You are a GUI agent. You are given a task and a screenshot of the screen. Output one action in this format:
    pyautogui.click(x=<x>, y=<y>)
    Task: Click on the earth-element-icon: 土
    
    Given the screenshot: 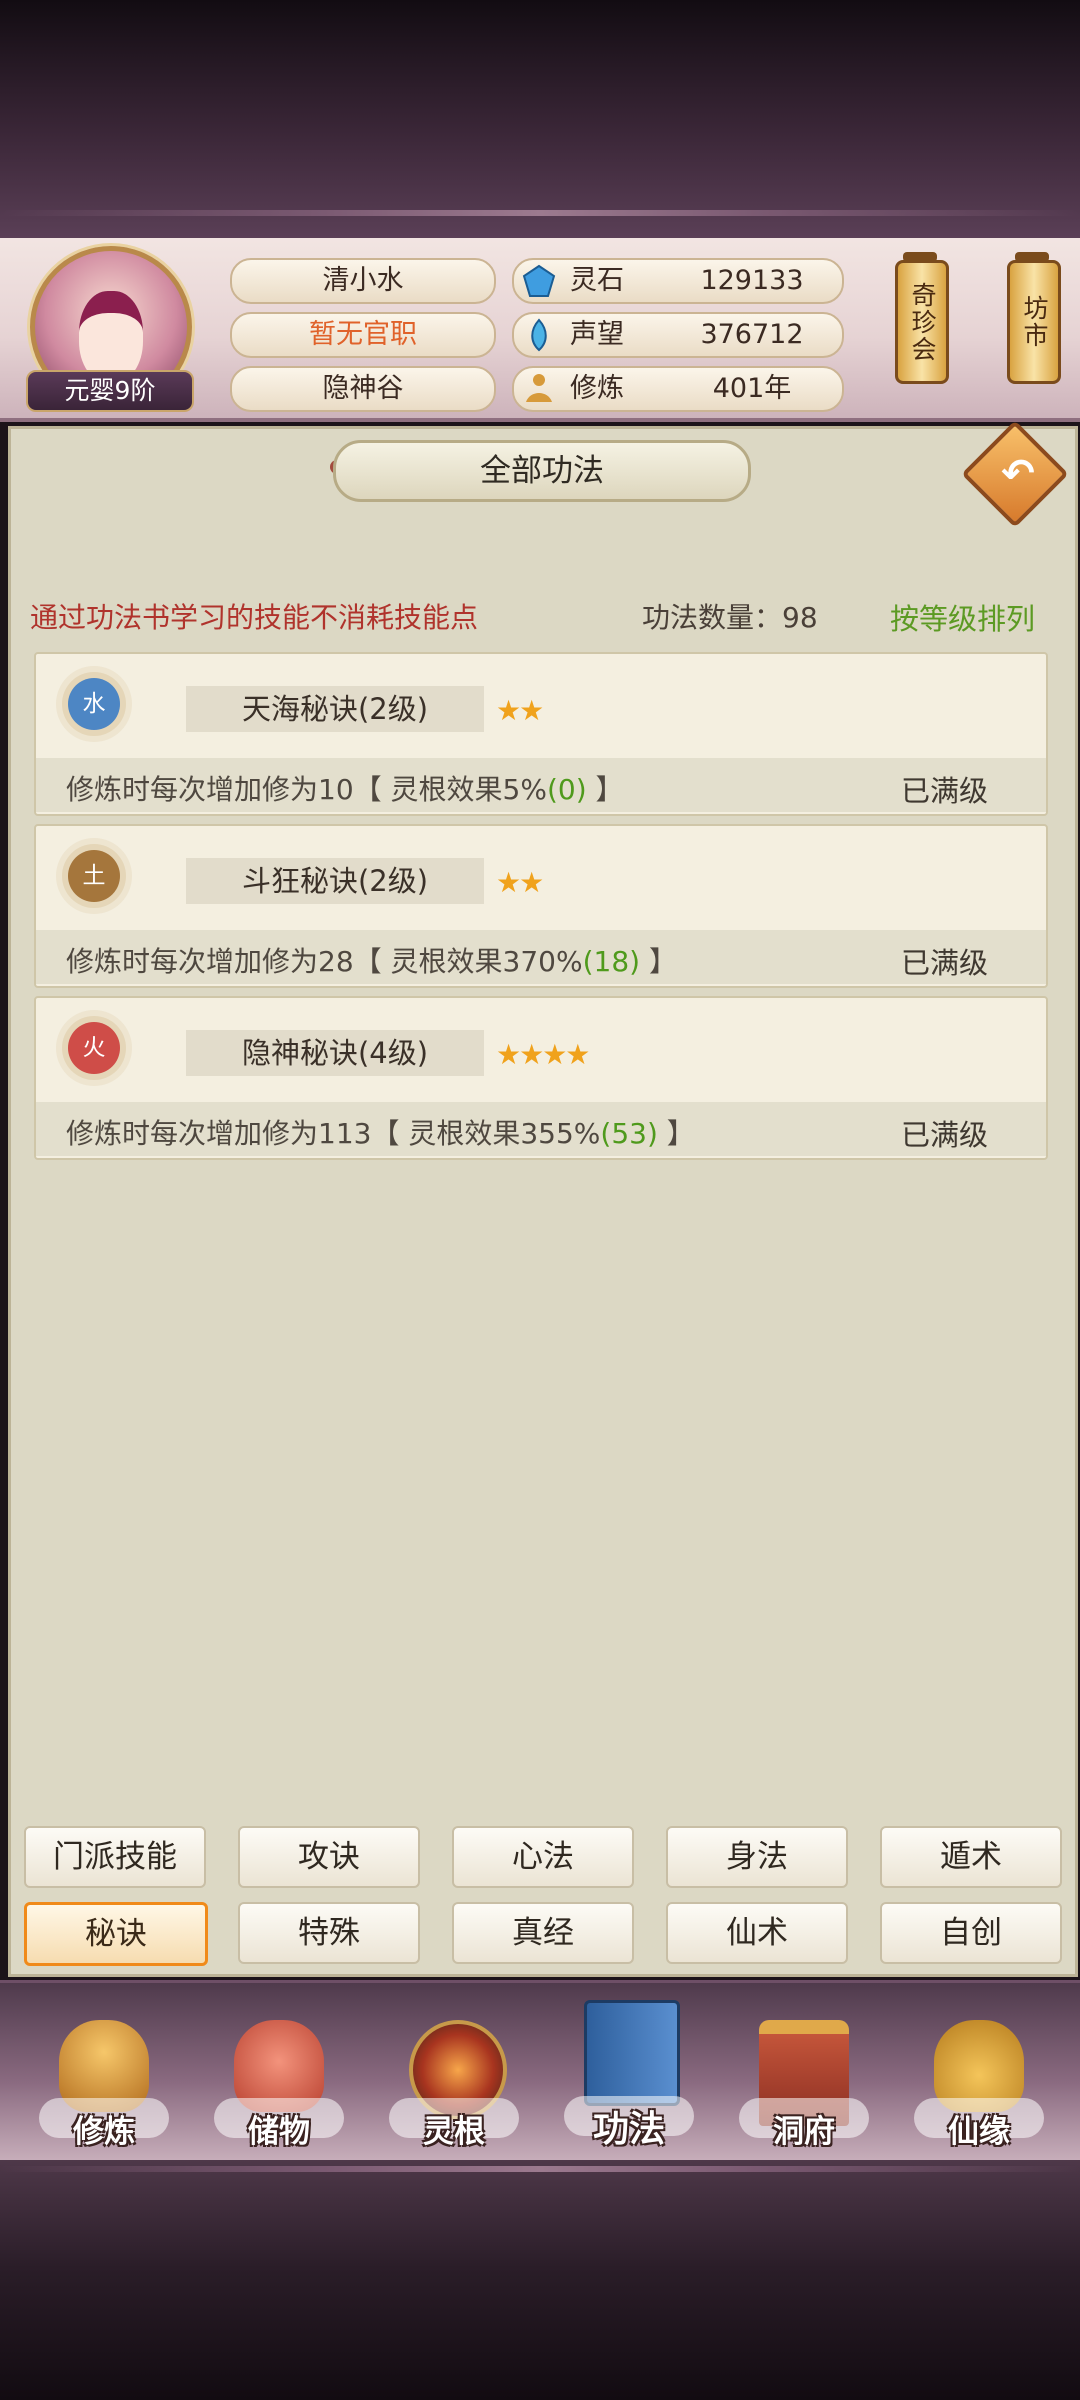 What is the action you would take?
    pyautogui.click(x=94, y=876)
    